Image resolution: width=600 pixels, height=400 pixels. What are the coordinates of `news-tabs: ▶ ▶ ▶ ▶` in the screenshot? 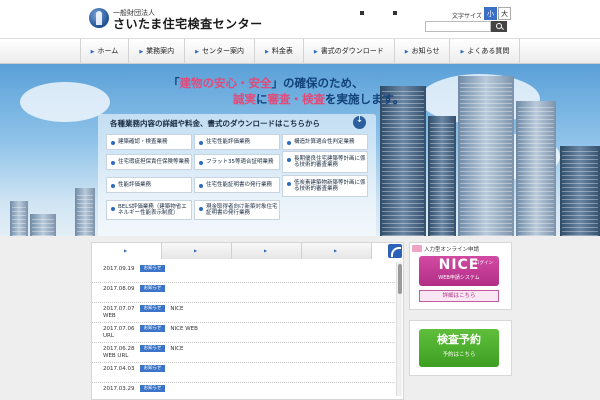 It's located at (247, 251).